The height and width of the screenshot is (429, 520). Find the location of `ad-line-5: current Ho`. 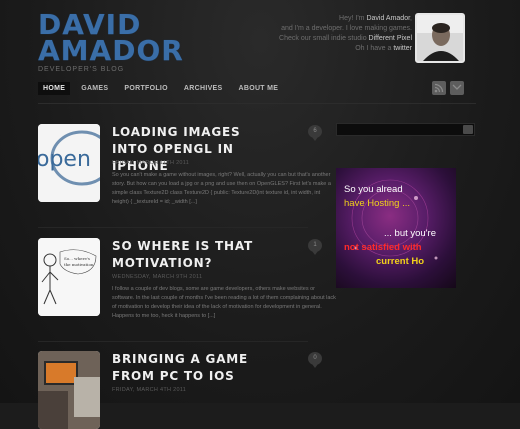

ad-line-5: current Ho is located at coordinates (400, 261).